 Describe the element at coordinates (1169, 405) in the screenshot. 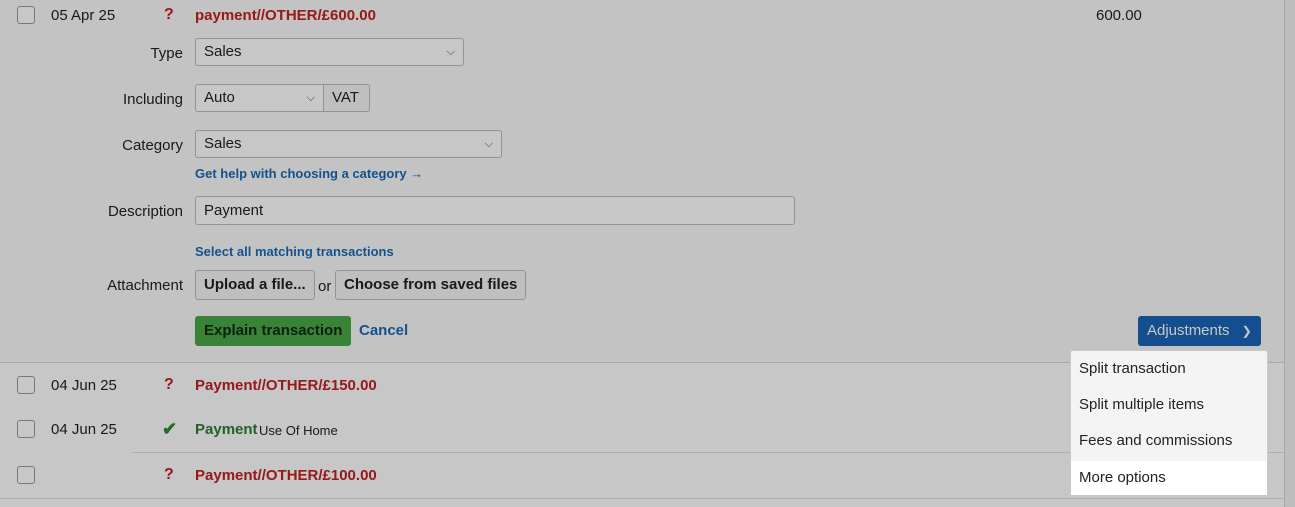

I see `menu-item-split-multiple-items: Split multiple items` at that location.